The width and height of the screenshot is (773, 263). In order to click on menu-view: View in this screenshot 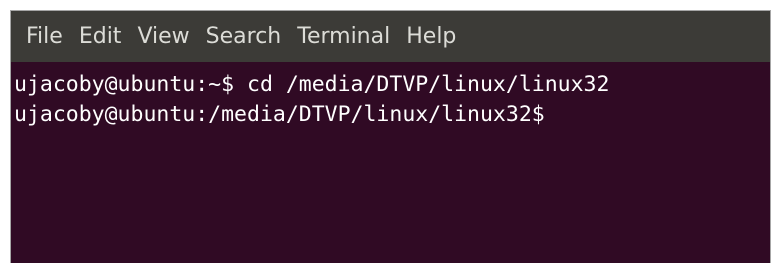, I will do `click(163, 36)`.